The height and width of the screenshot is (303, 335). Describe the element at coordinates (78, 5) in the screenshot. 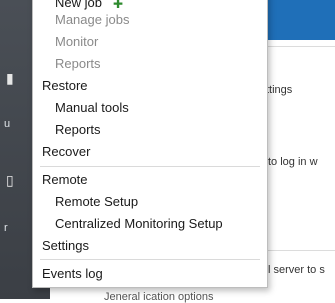

I see `menu-item-label: New job` at that location.